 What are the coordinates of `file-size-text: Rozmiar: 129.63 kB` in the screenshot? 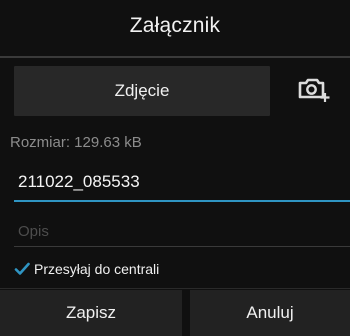 It's located at (76, 142).